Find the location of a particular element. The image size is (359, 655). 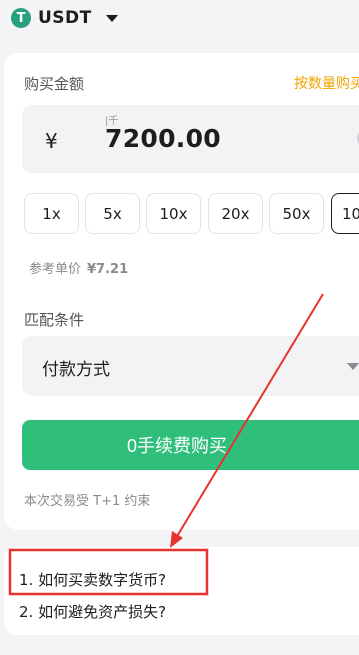

annotation-arrow-head is located at coordinates (176, 539).